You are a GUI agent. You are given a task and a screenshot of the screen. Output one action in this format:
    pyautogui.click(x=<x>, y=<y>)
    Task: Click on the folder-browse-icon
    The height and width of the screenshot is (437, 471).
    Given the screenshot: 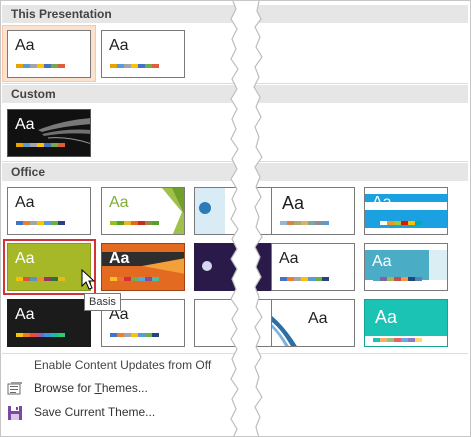 What is the action you would take?
    pyautogui.click(x=14, y=388)
    